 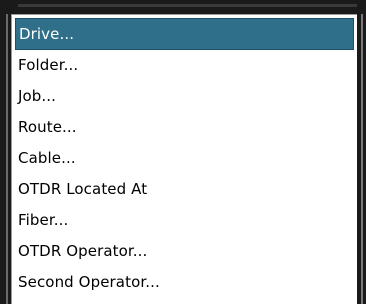 What do you see at coordinates (362, 159) in the screenshot?
I see `right-frame-highlight` at bounding box center [362, 159].